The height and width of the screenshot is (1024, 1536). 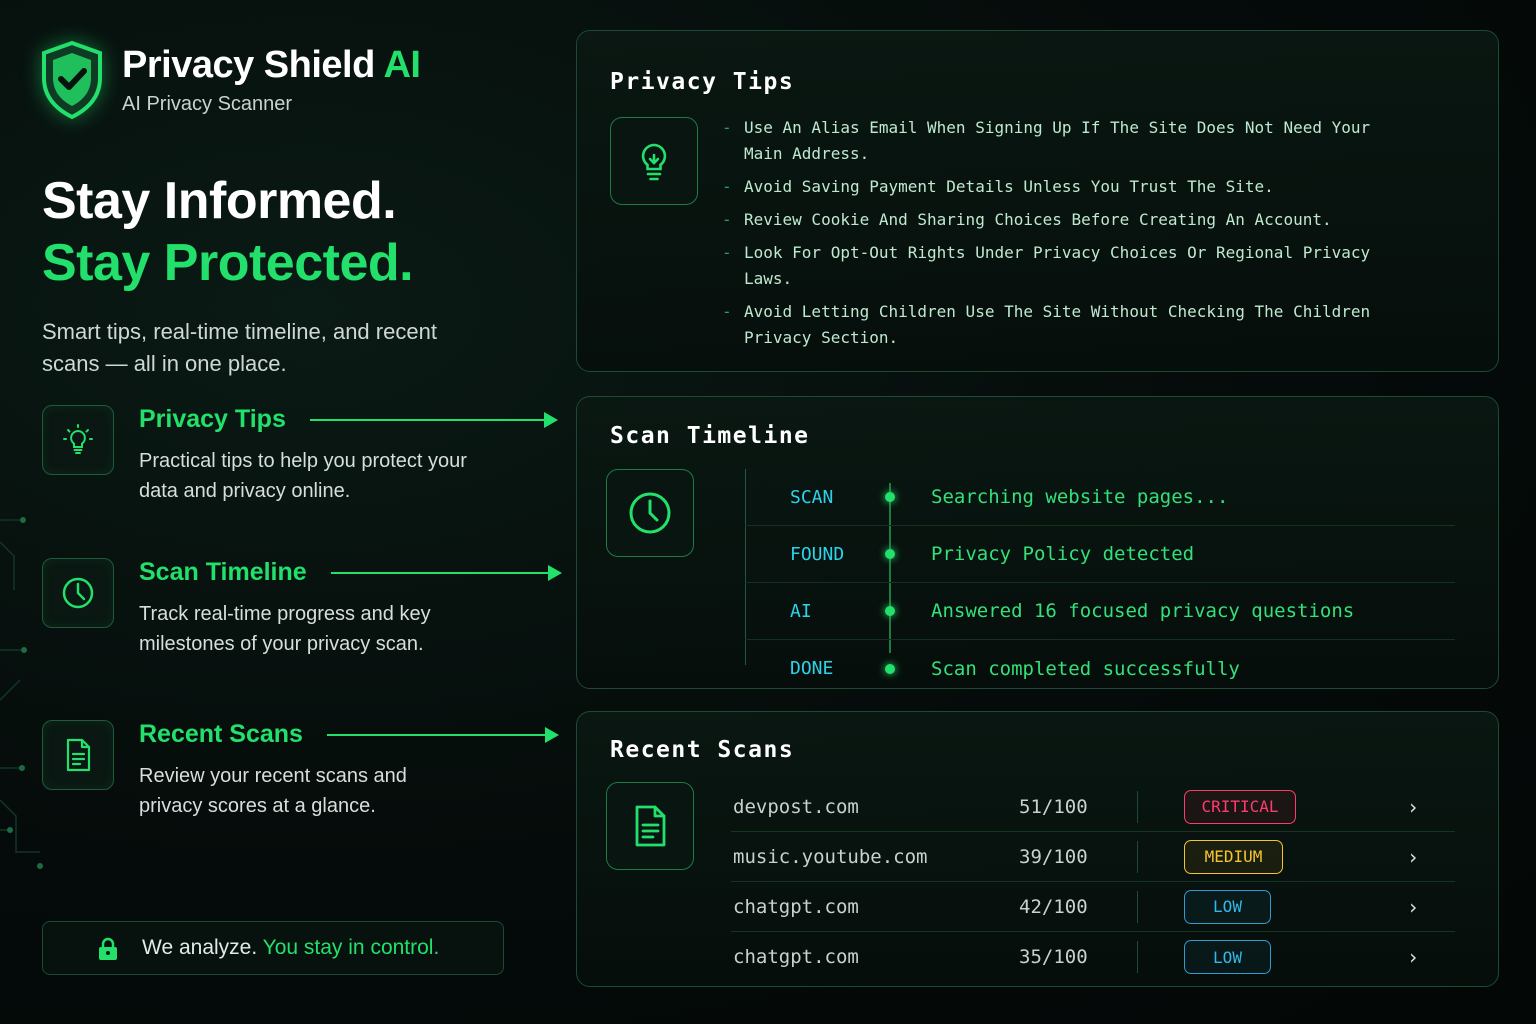 What do you see at coordinates (1093, 907) in the screenshot?
I see `table-row: chatgpt.com 42/100 LOW ›` at bounding box center [1093, 907].